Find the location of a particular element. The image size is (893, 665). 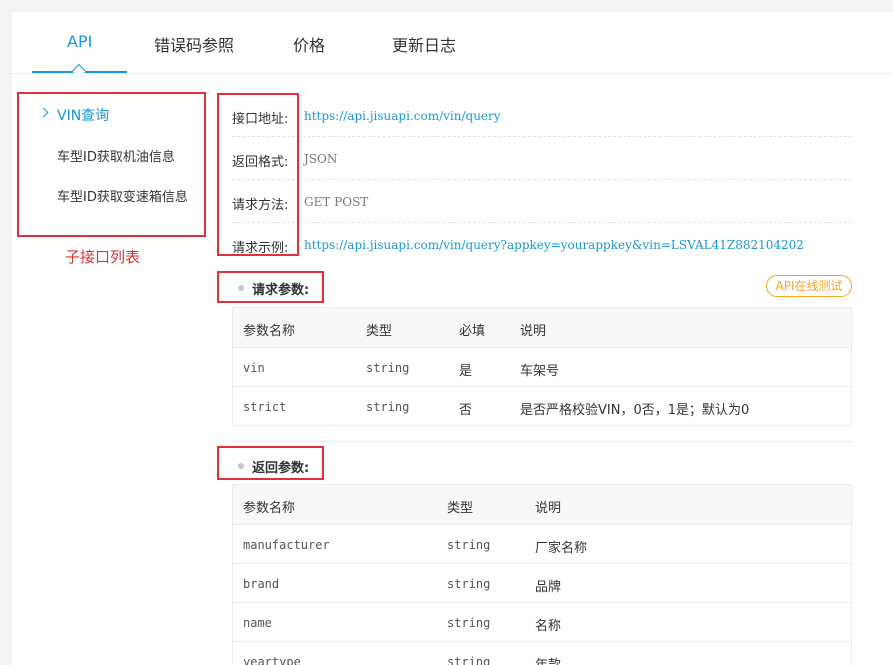

sidebar-annotation-box is located at coordinates (111, 164).